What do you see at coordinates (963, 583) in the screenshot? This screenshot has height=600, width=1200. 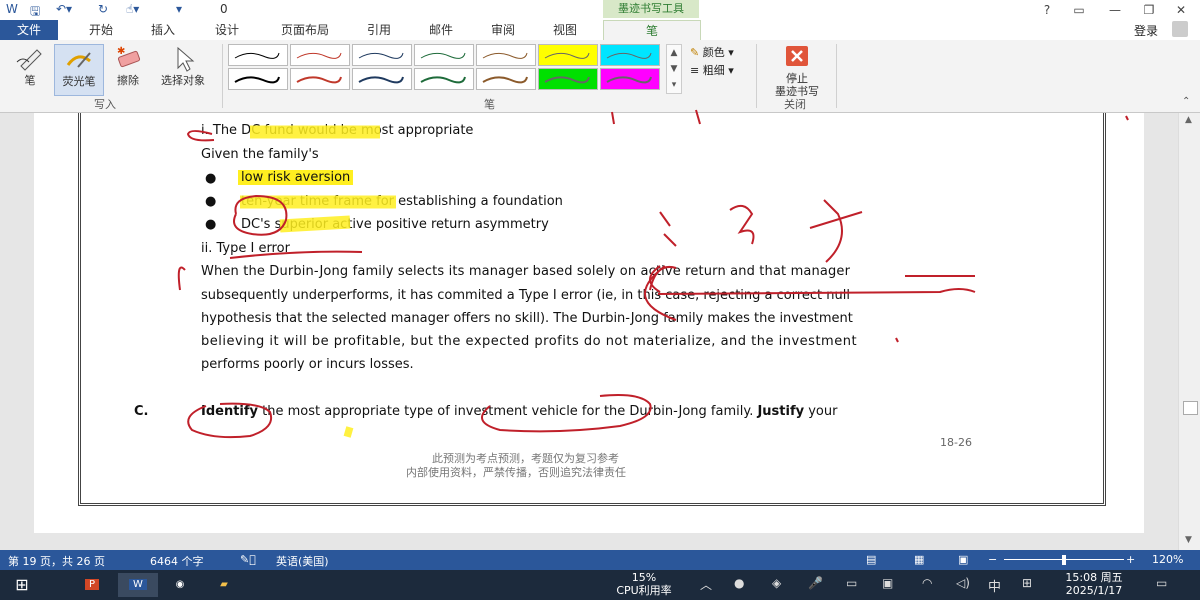 I see `volume-icon: ◁)` at bounding box center [963, 583].